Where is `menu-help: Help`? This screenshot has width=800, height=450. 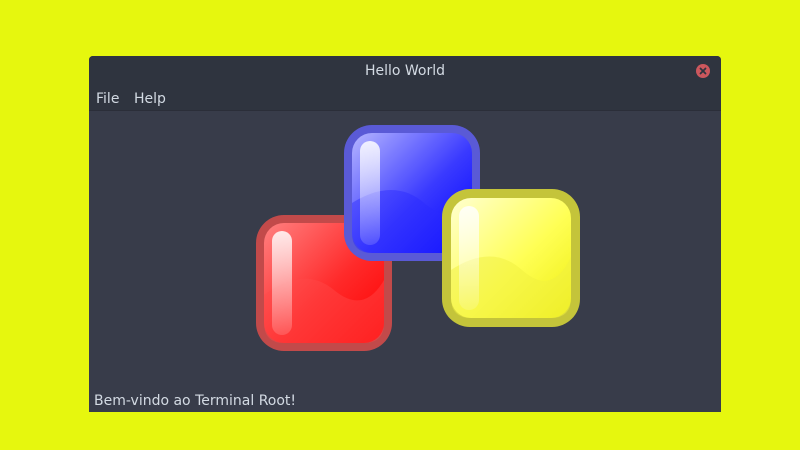 menu-help: Help is located at coordinates (150, 98).